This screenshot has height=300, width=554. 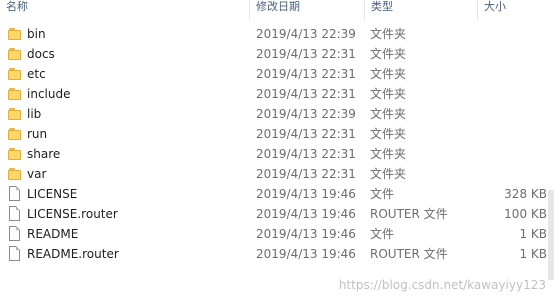 I want to click on column-header-type: 类型, so click(x=421, y=10).